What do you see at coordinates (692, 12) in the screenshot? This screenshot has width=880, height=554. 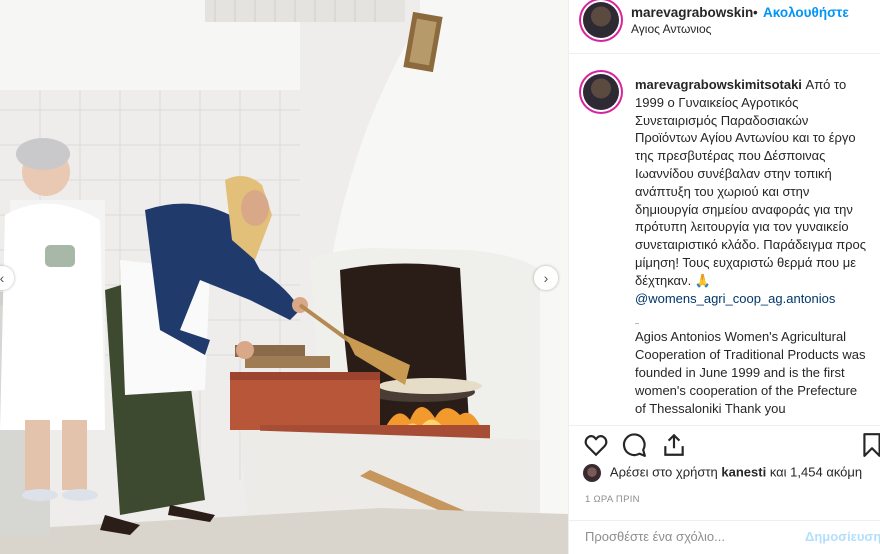 I see `header-username: marevagrabowskin` at bounding box center [692, 12].